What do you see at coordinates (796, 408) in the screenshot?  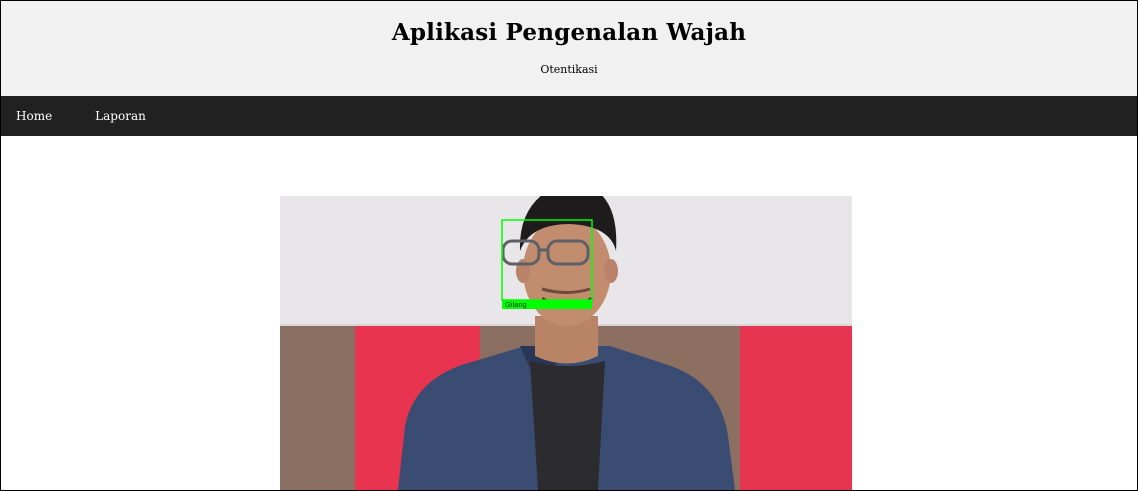 I see `red-panel-right` at bounding box center [796, 408].